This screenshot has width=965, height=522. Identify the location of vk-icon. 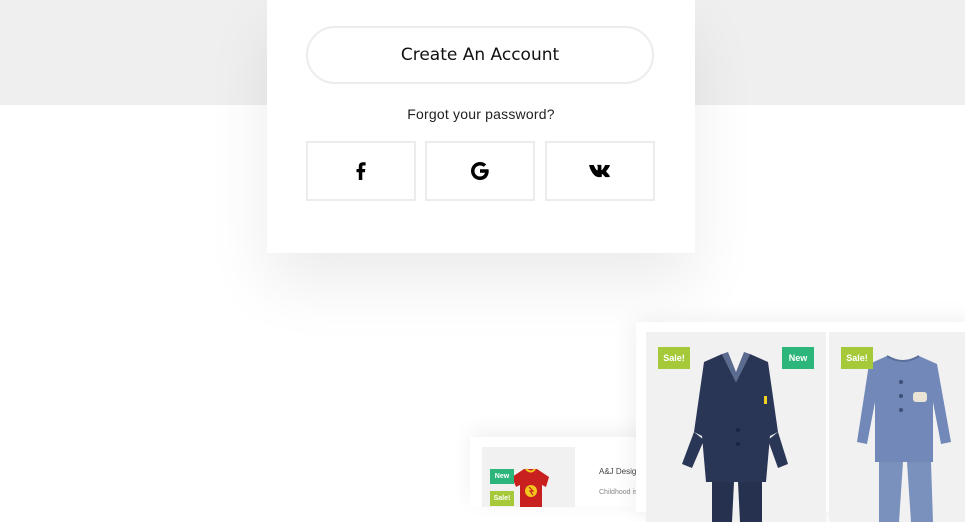
(599, 171).